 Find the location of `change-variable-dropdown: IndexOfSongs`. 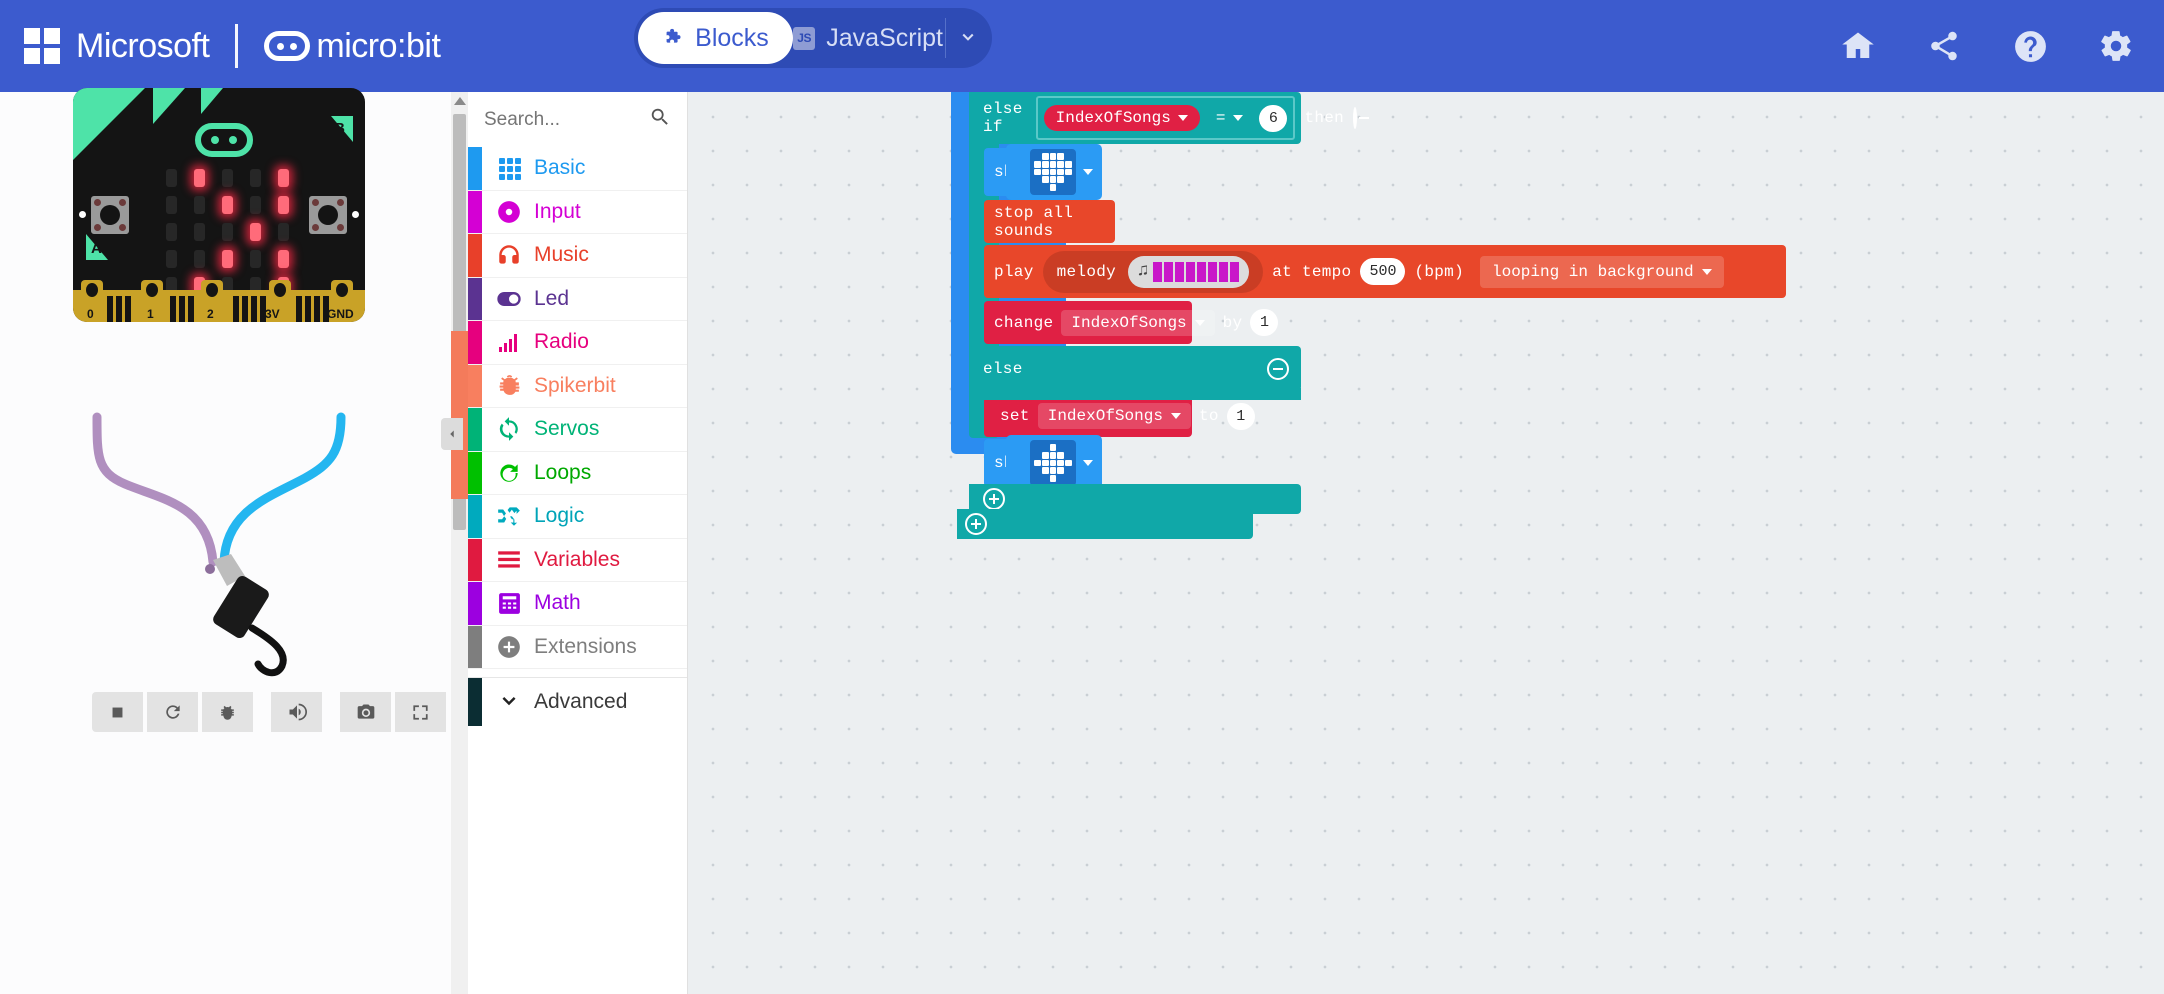

change-variable-dropdown: IndexOfSongs is located at coordinates (1138, 322).